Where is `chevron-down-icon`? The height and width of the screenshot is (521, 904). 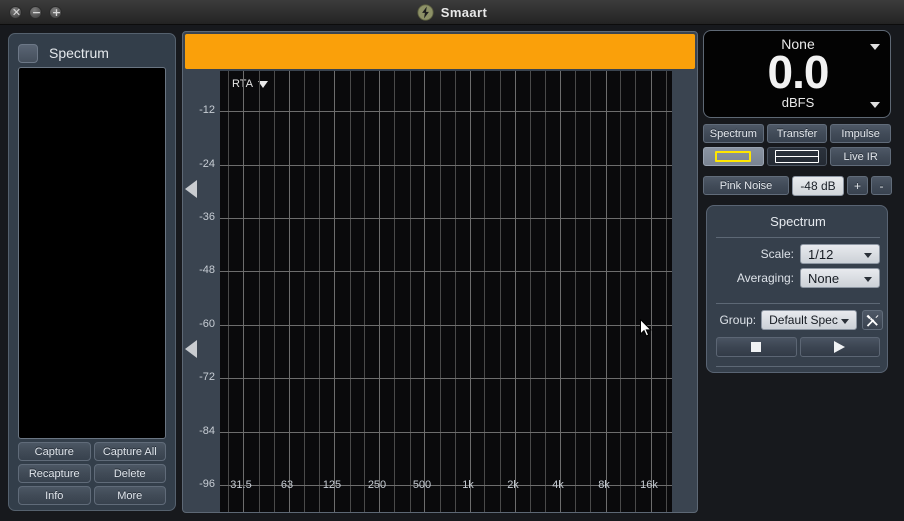
chevron-down-icon is located at coordinates (868, 279).